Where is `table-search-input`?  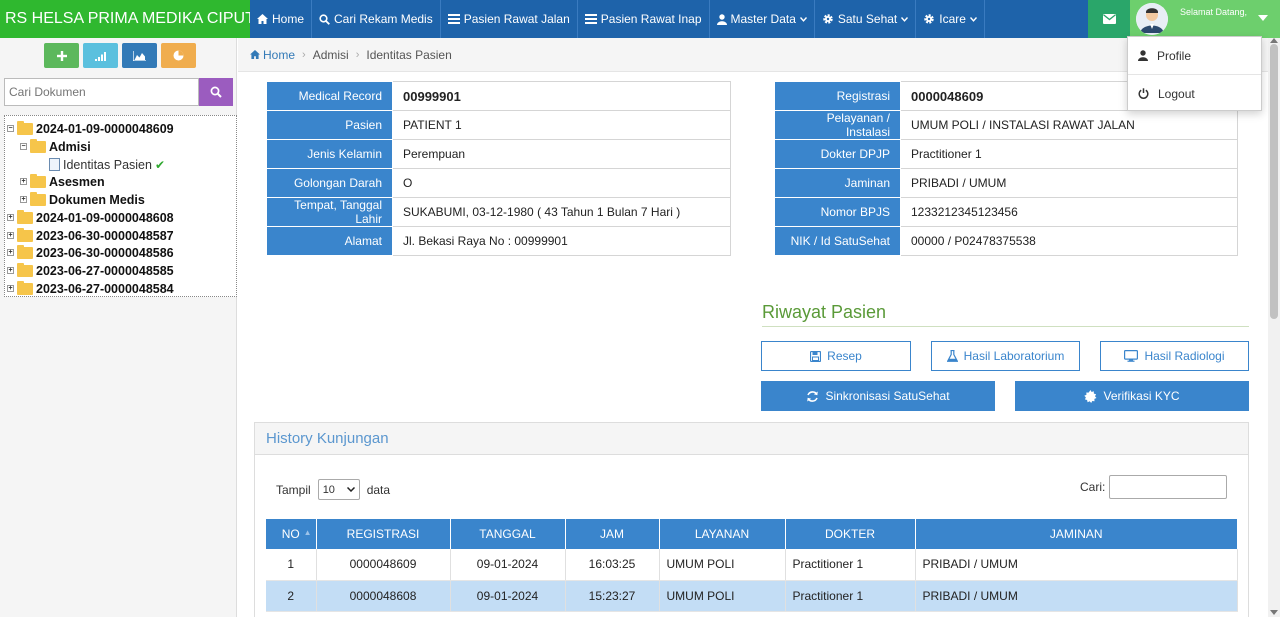 table-search-input is located at coordinates (1168, 487).